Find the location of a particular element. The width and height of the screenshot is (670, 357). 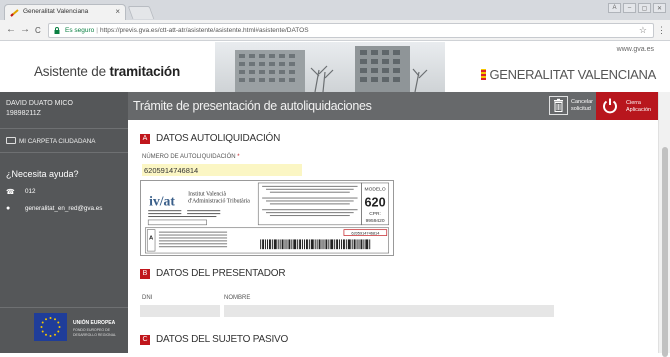

close-label-line1: Cierra is located at coordinates (633, 103).